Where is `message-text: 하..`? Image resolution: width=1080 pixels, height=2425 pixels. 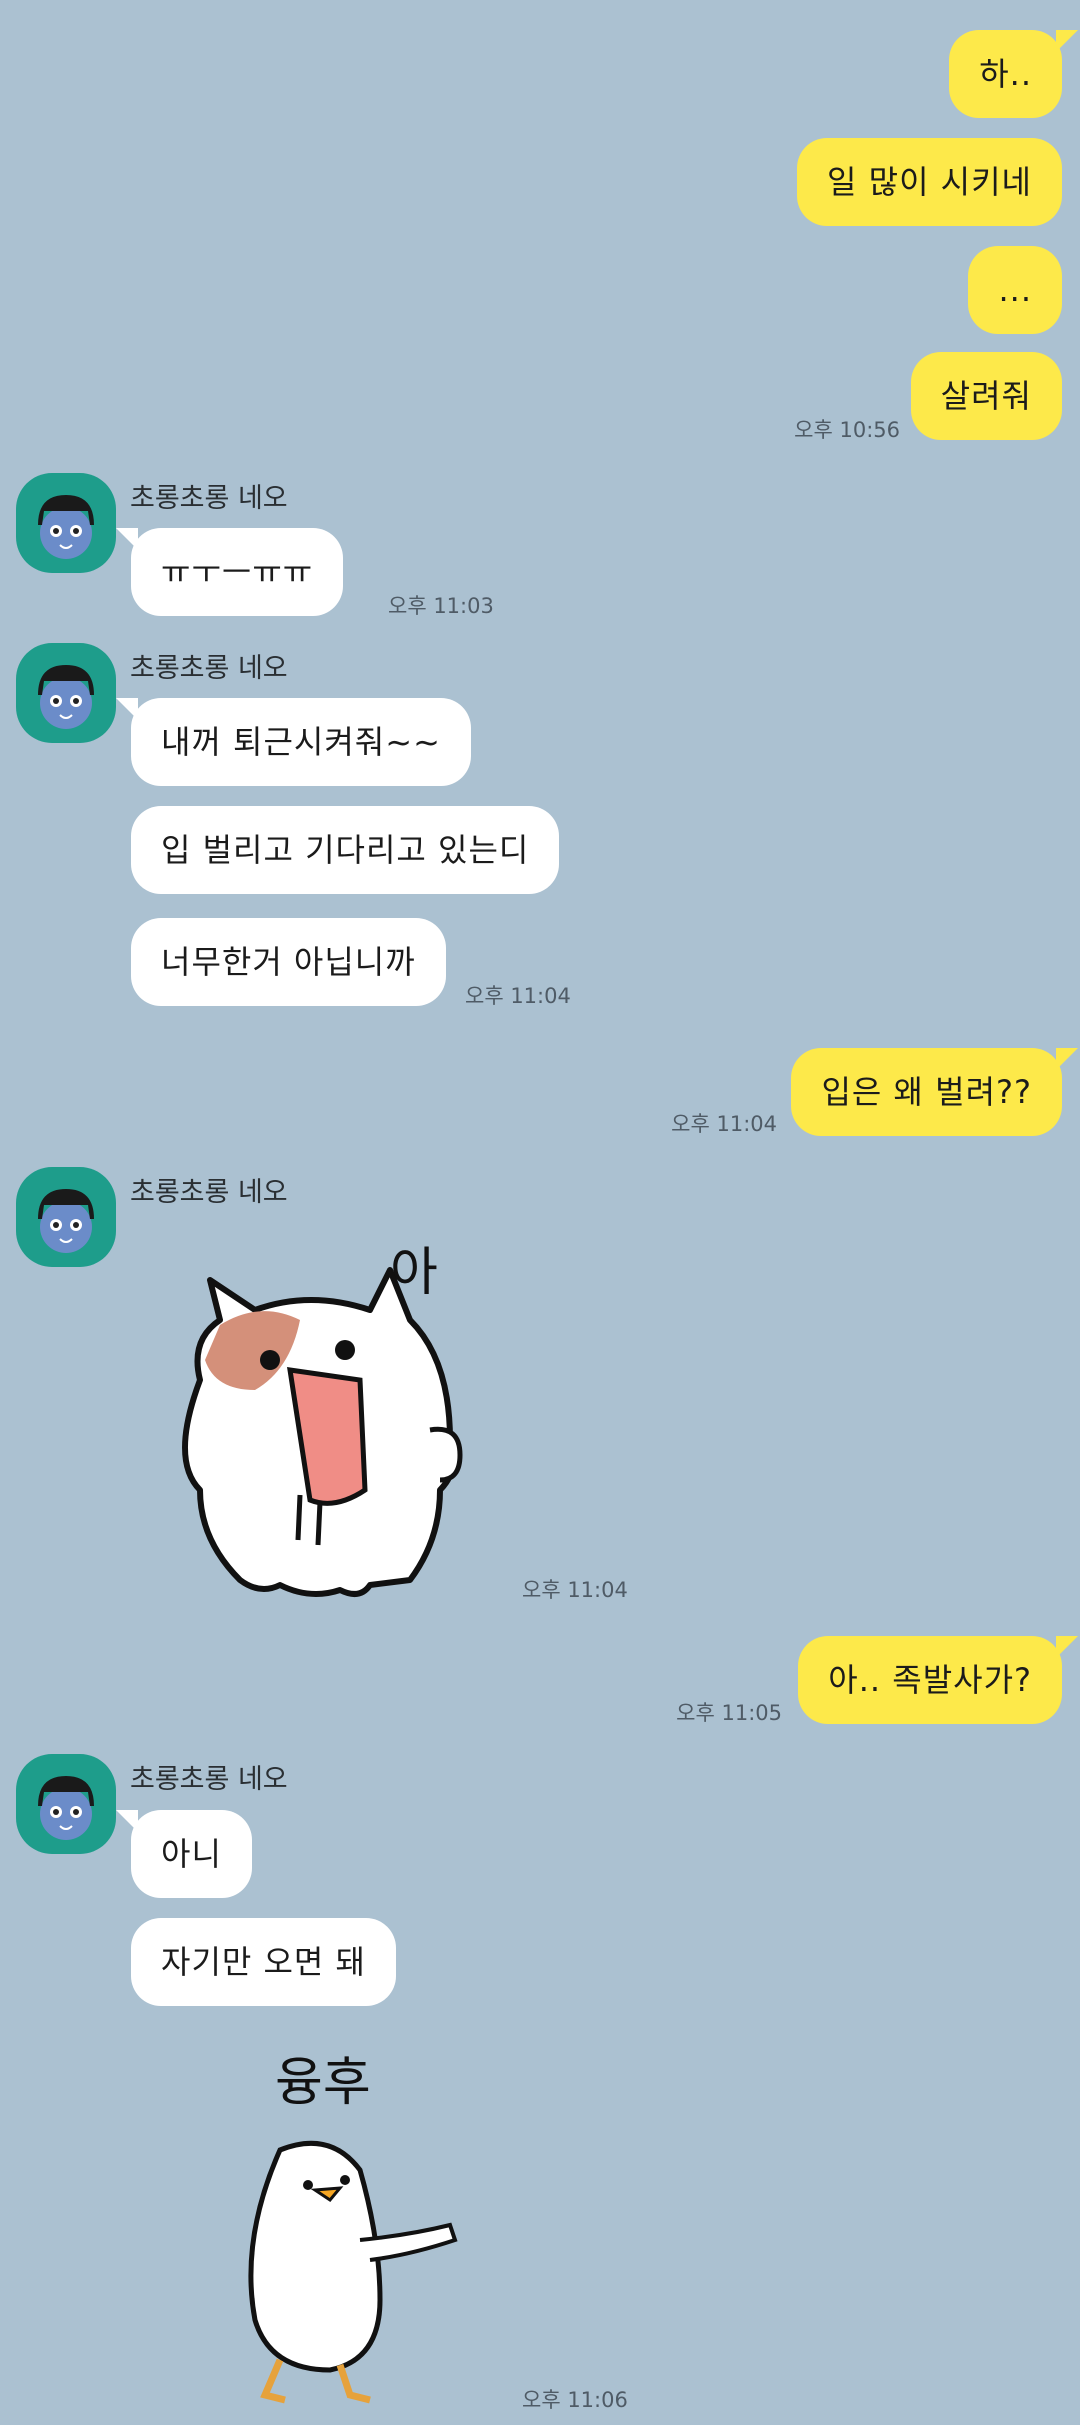
message-text: 하.. is located at coordinates (1005, 74).